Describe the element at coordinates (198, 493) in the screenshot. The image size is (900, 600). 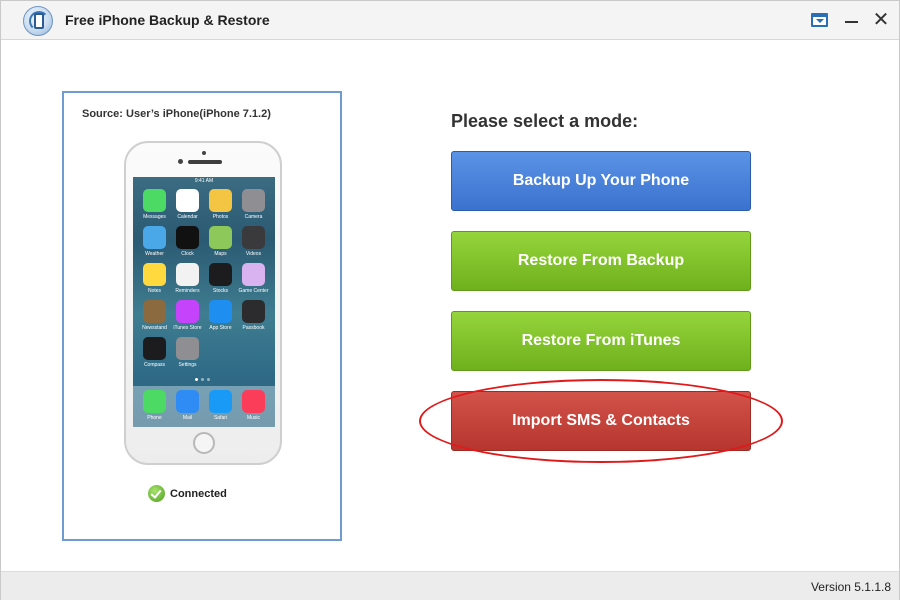
I see `connection-status-label: Connected` at that location.